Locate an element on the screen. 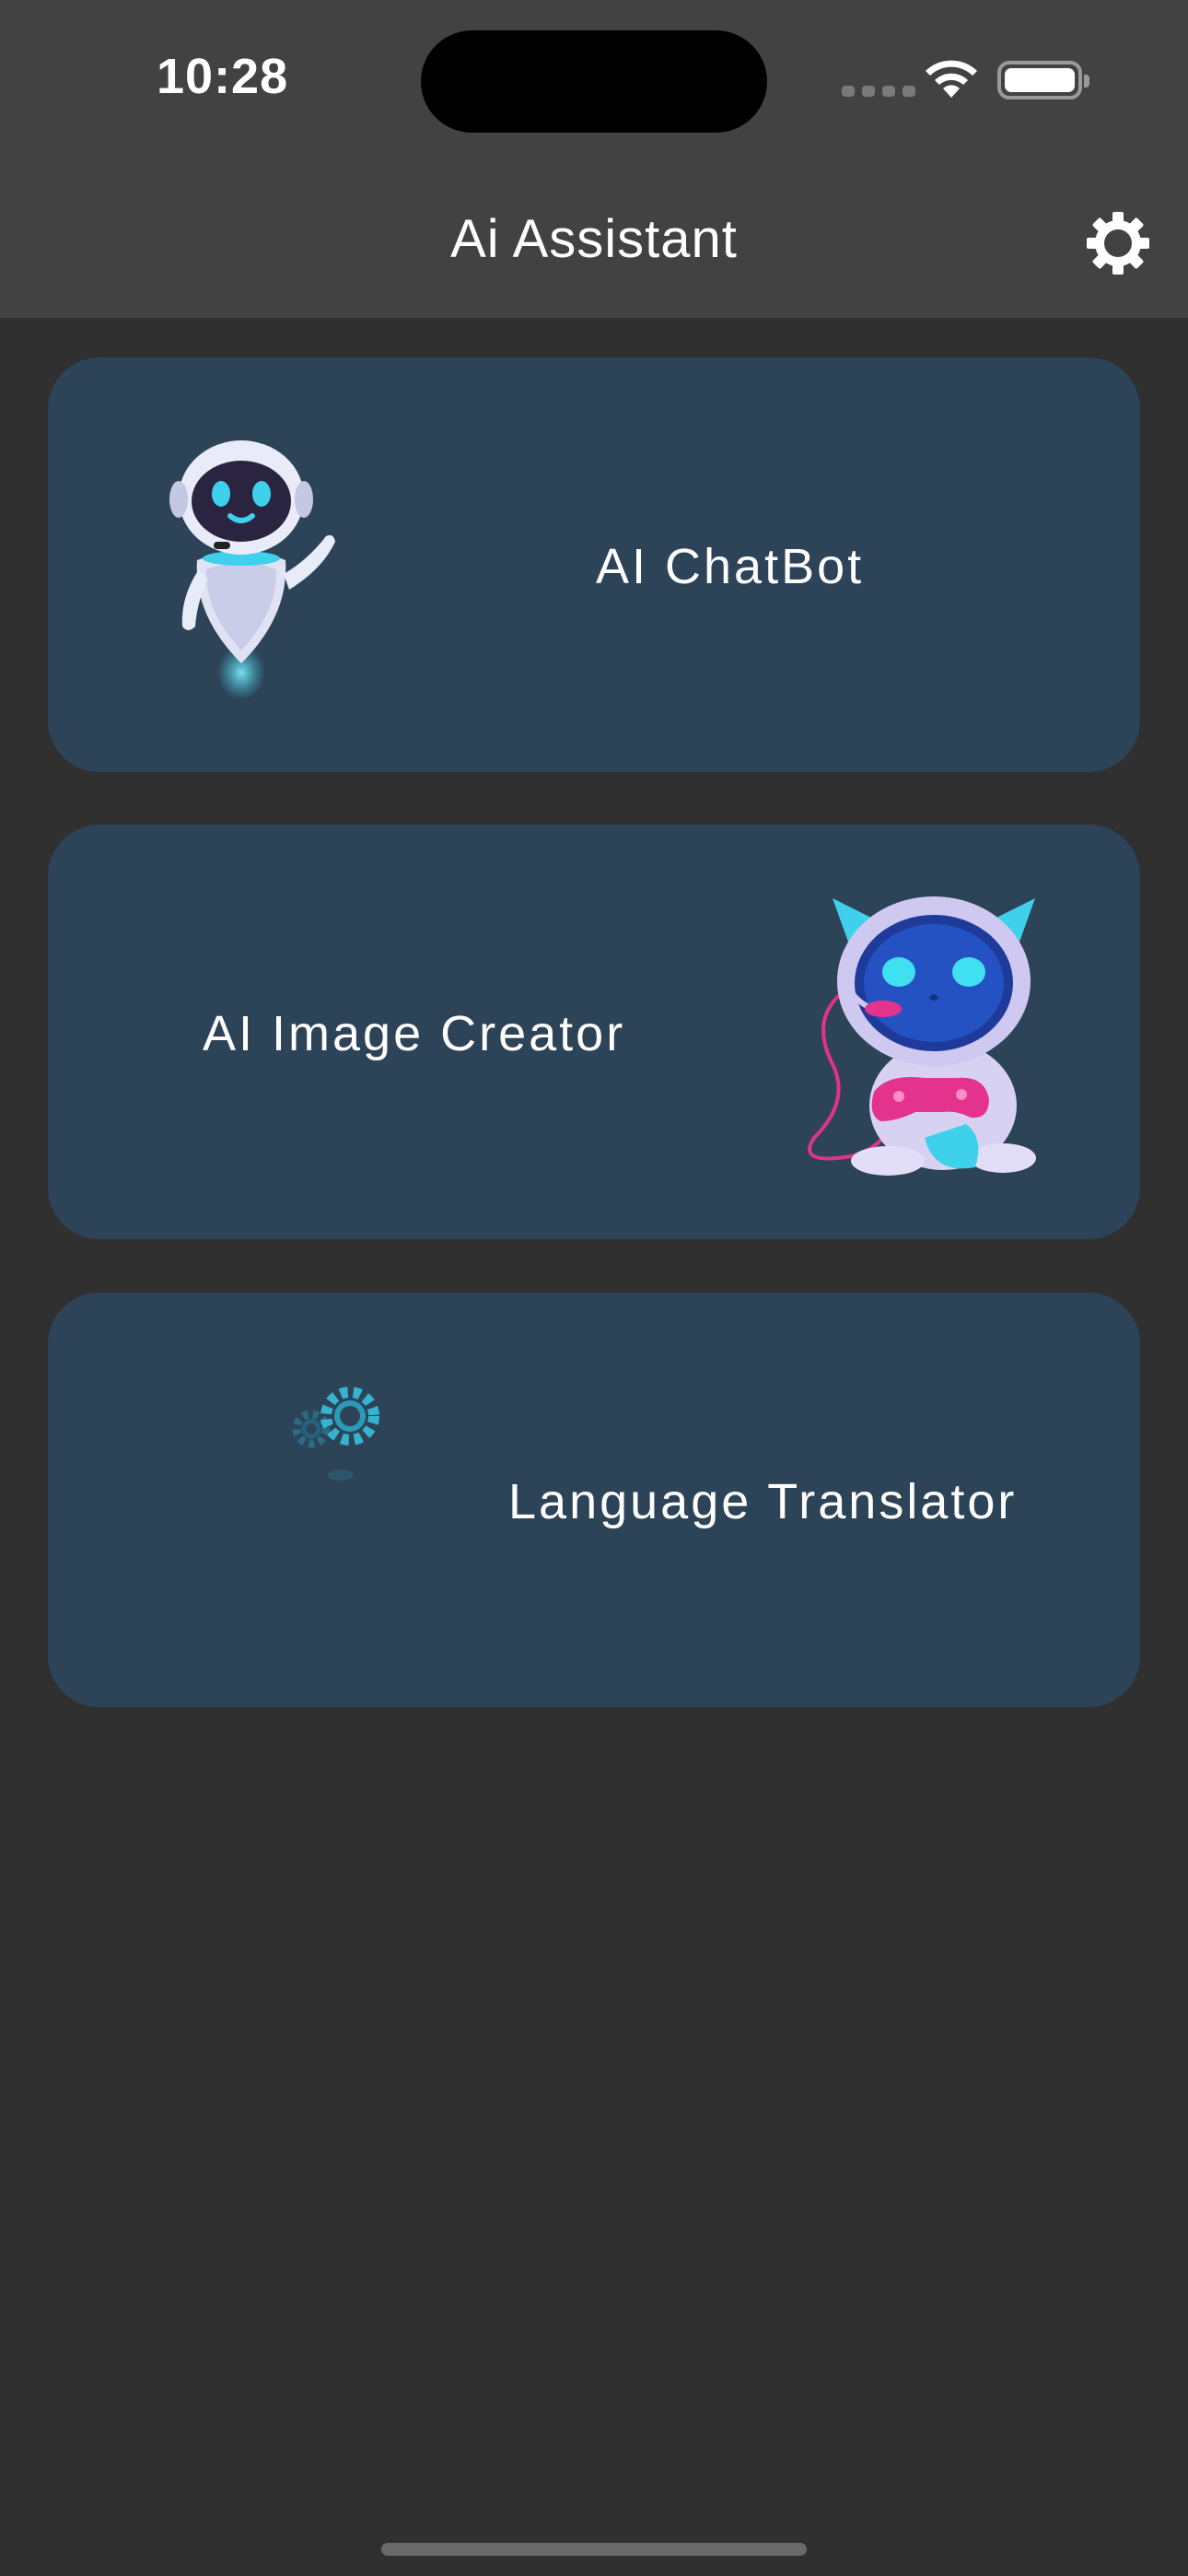 This screenshot has width=1188, height=2576. dynamic-island is located at coordinates (594, 81).